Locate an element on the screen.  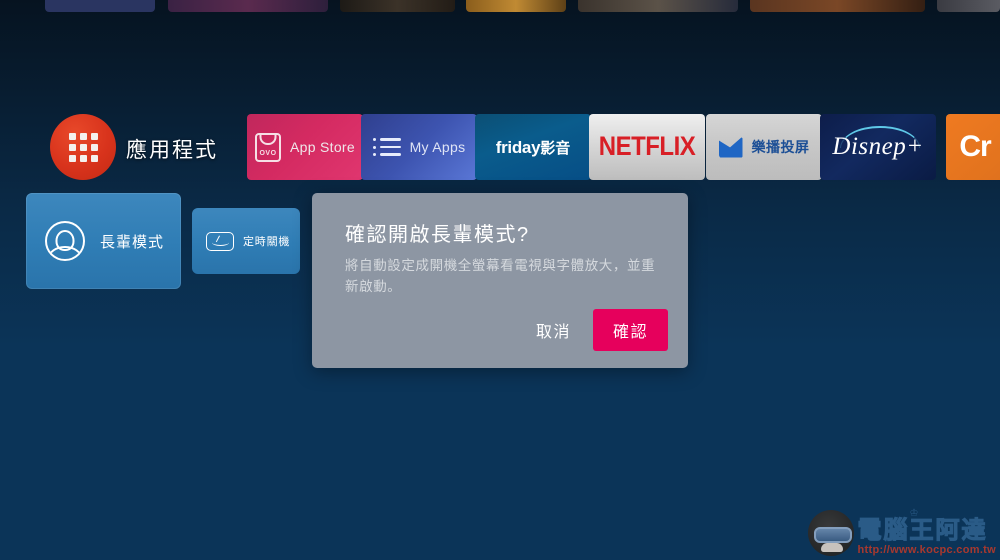
friday-logo: friday影音 is located at coordinates (533, 147).